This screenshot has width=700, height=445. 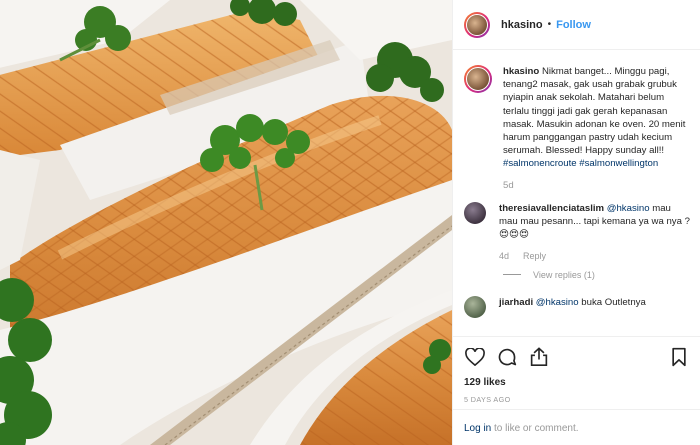 I want to click on post-date: 5 DAYS AGO, so click(x=487, y=399).